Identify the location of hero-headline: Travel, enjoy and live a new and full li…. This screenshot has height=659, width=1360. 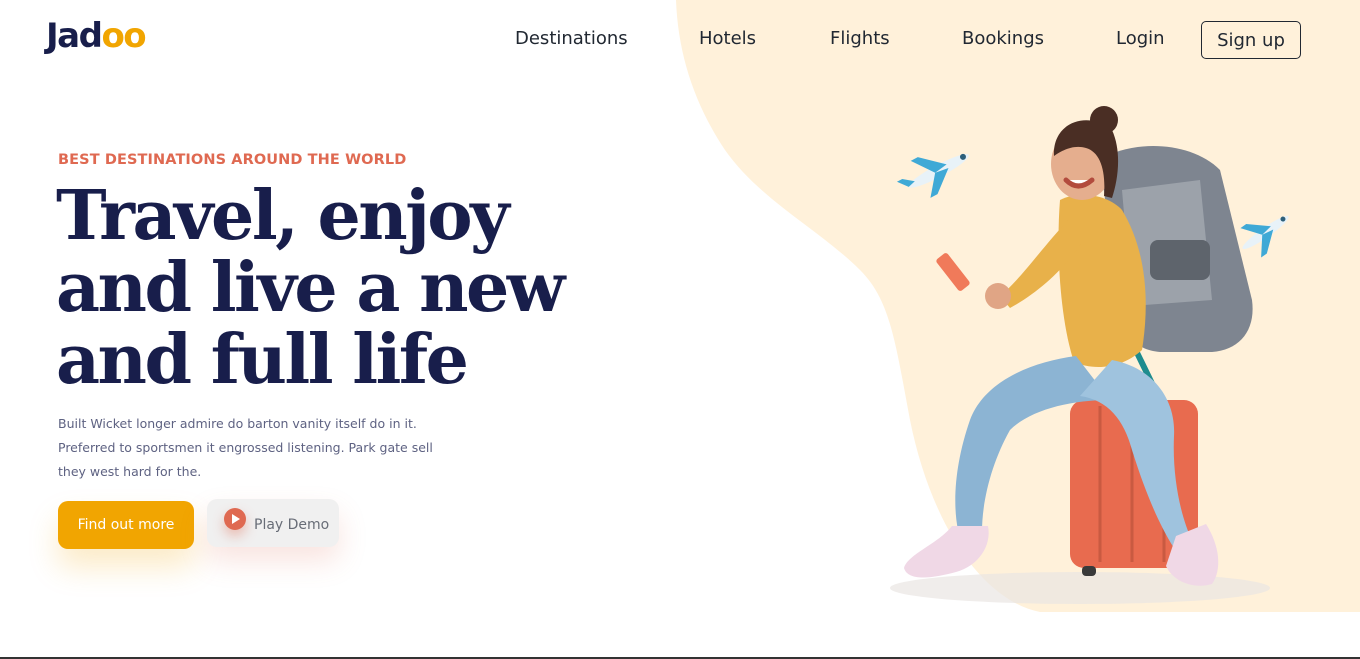
(310, 288).